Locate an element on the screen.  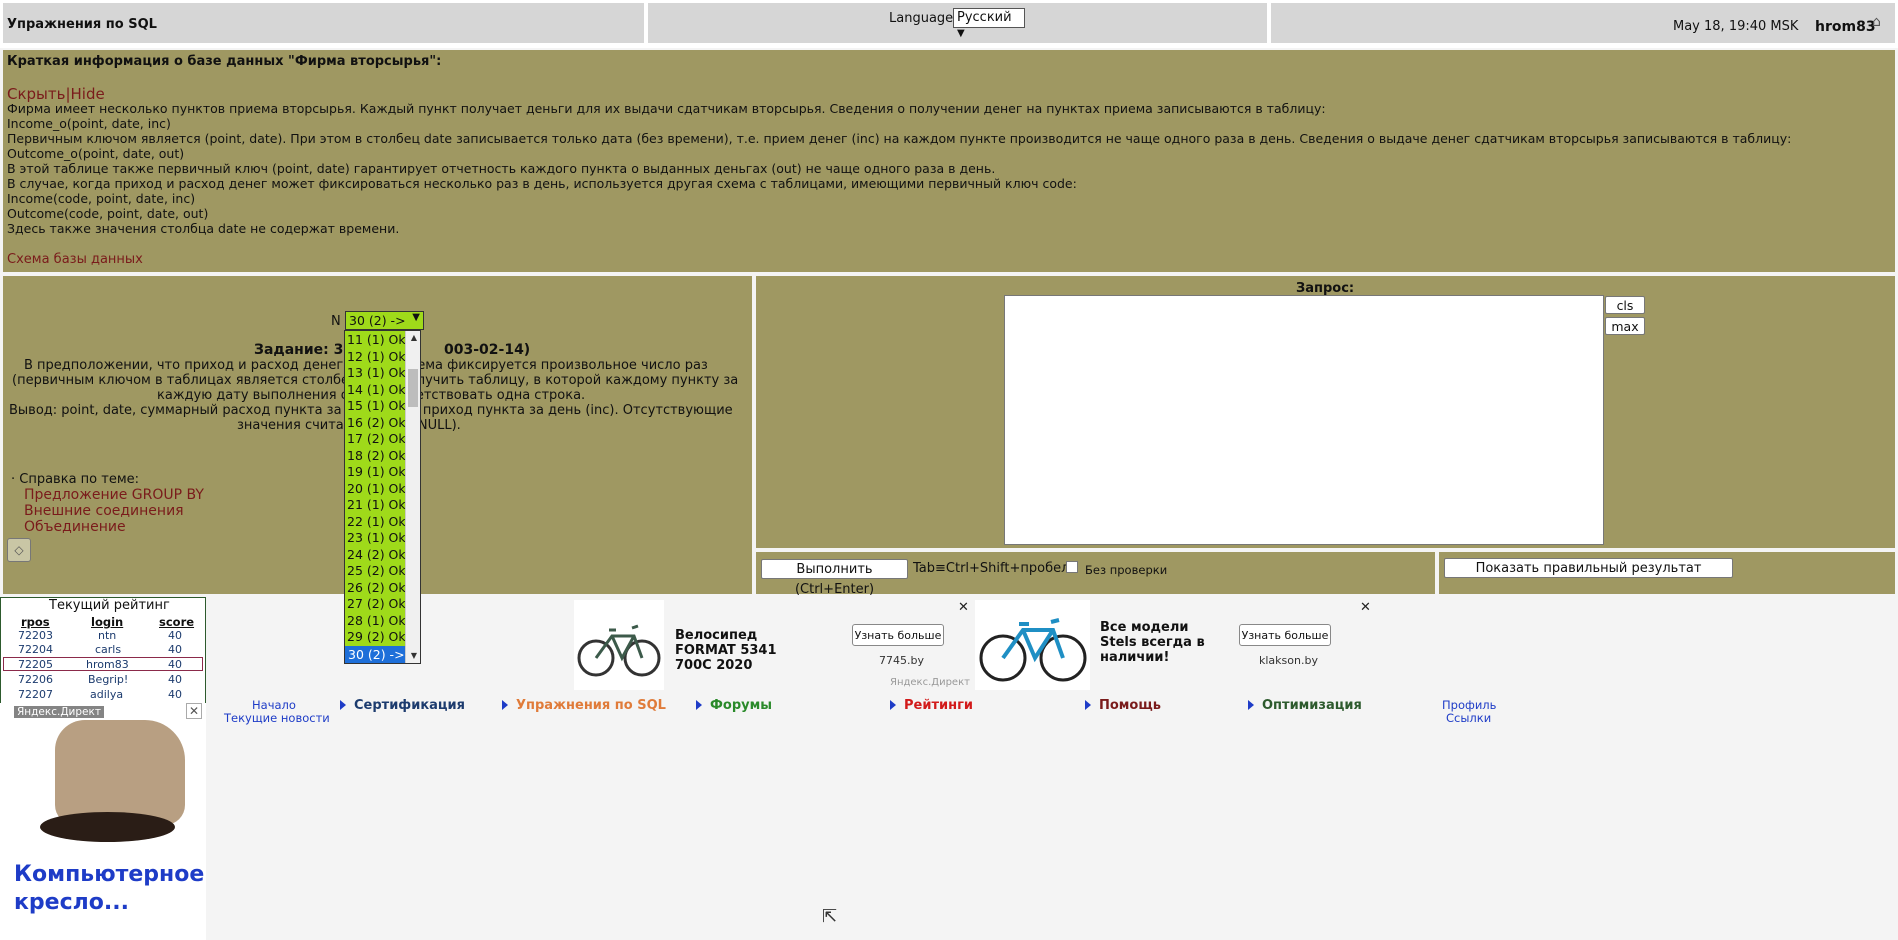
dropdown-scrollbar: ▲ ▼ is located at coordinates (412, 497).